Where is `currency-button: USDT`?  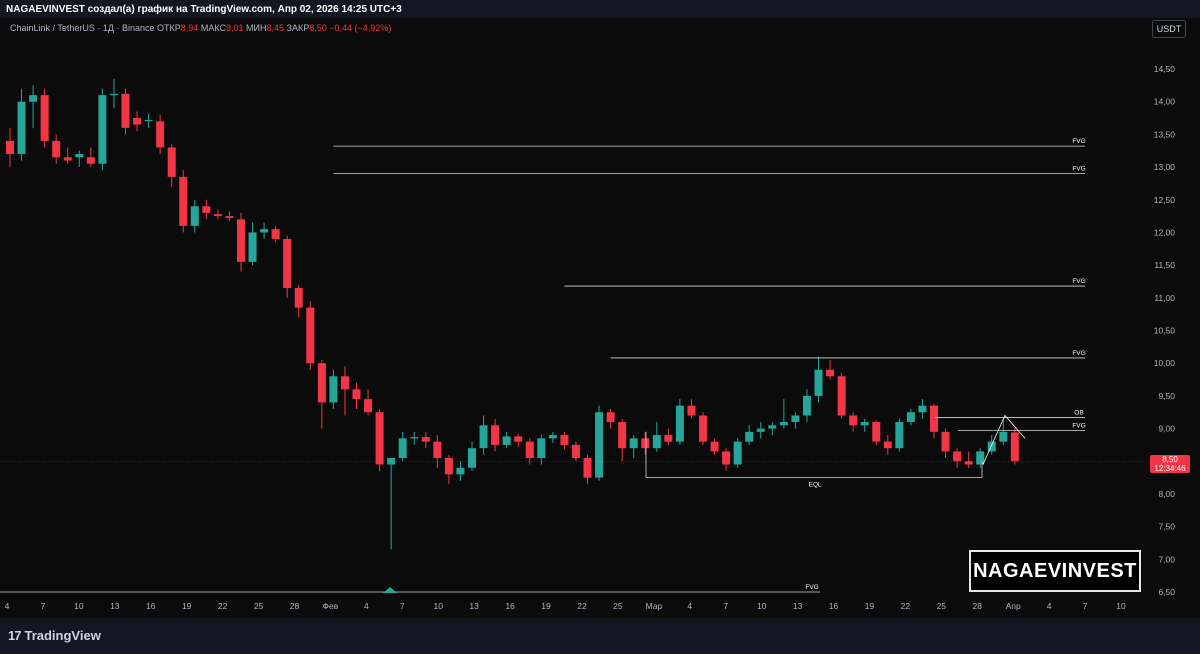 currency-button: USDT is located at coordinates (1169, 29).